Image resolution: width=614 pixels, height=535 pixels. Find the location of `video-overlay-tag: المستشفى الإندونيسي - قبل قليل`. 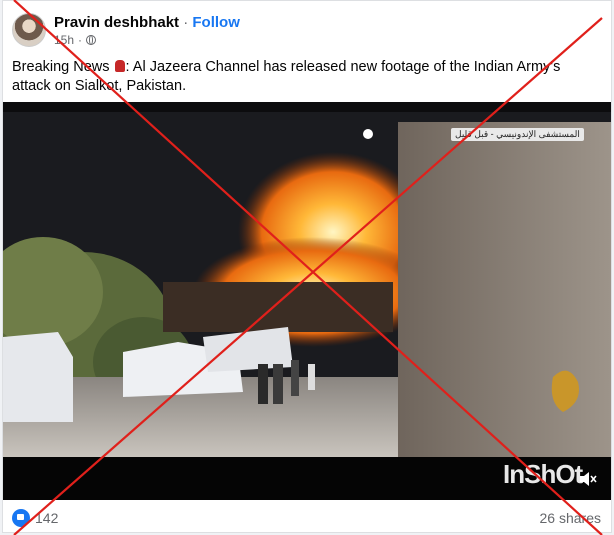

video-overlay-tag: المستشفى الإندونيسي - قبل قليل is located at coordinates (517, 134).